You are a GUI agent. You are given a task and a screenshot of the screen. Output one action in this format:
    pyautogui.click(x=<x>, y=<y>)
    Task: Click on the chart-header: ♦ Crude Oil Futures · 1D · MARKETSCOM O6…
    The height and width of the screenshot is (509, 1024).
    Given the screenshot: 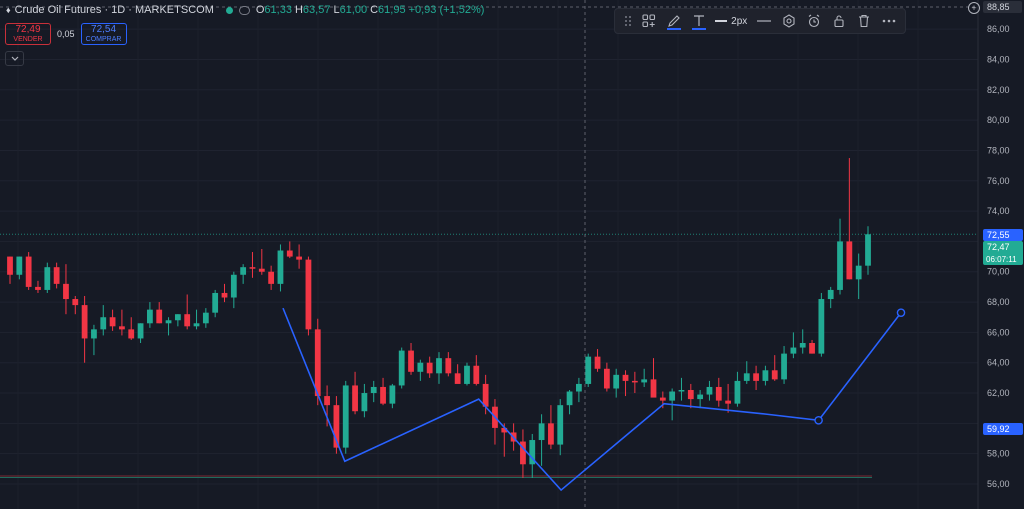 What is the action you would take?
    pyautogui.click(x=245, y=10)
    